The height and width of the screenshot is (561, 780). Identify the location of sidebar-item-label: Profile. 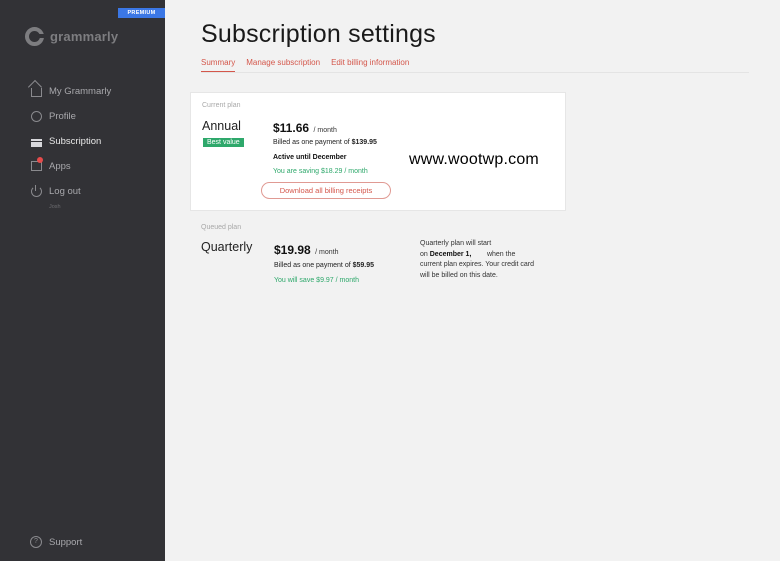
(62, 116).